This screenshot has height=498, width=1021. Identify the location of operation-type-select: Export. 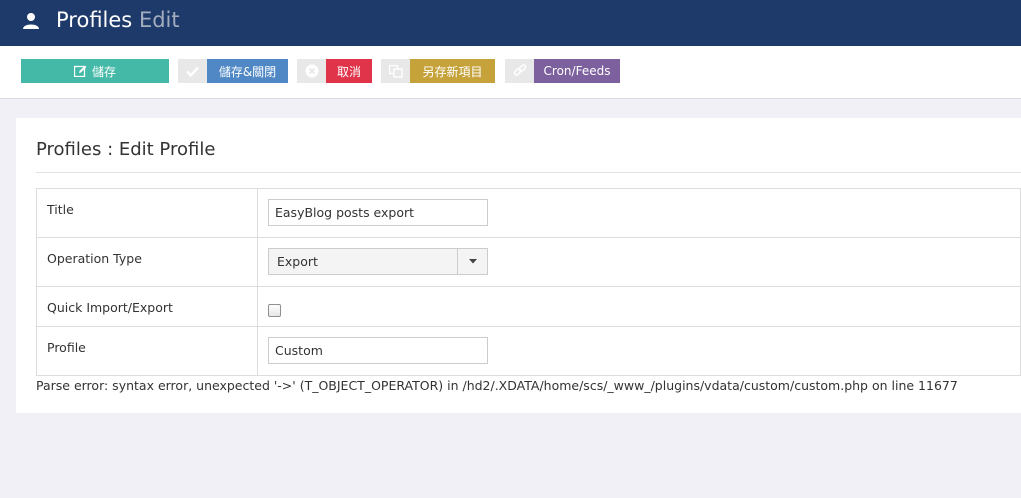
(378, 261).